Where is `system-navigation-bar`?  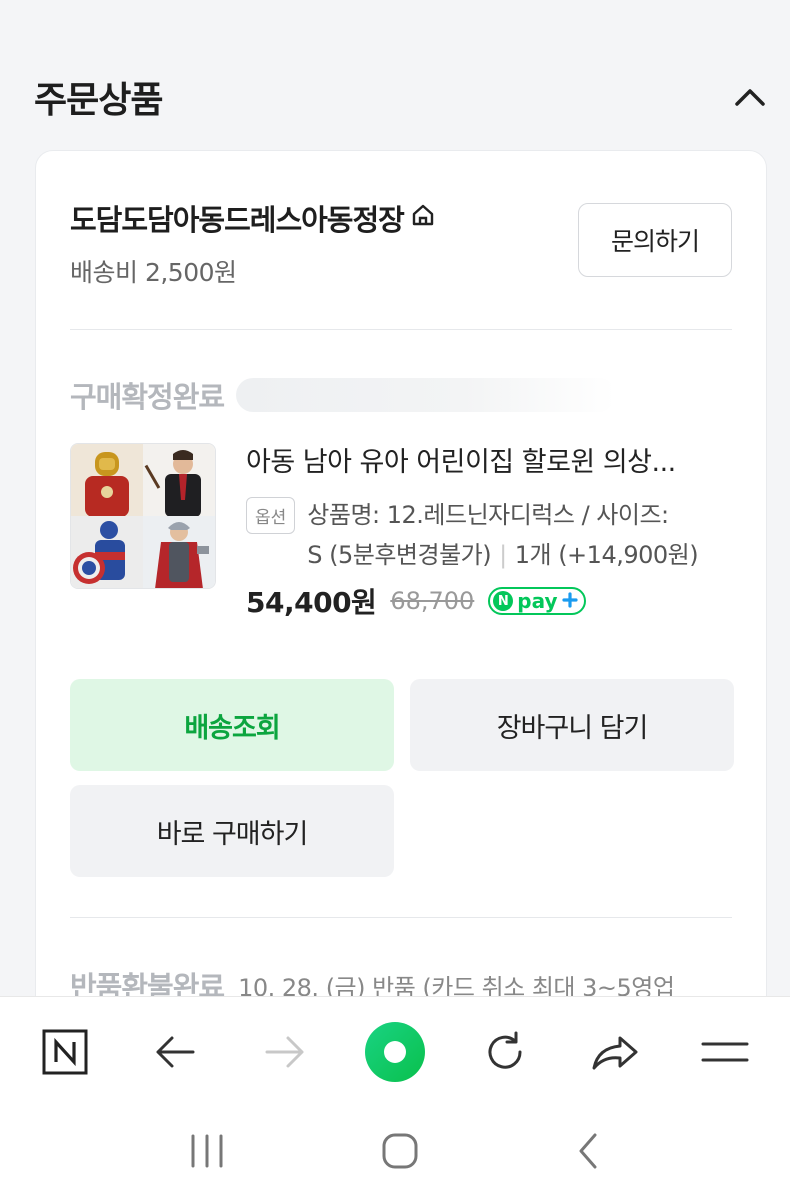 system-navigation-bar is located at coordinates (395, 1153).